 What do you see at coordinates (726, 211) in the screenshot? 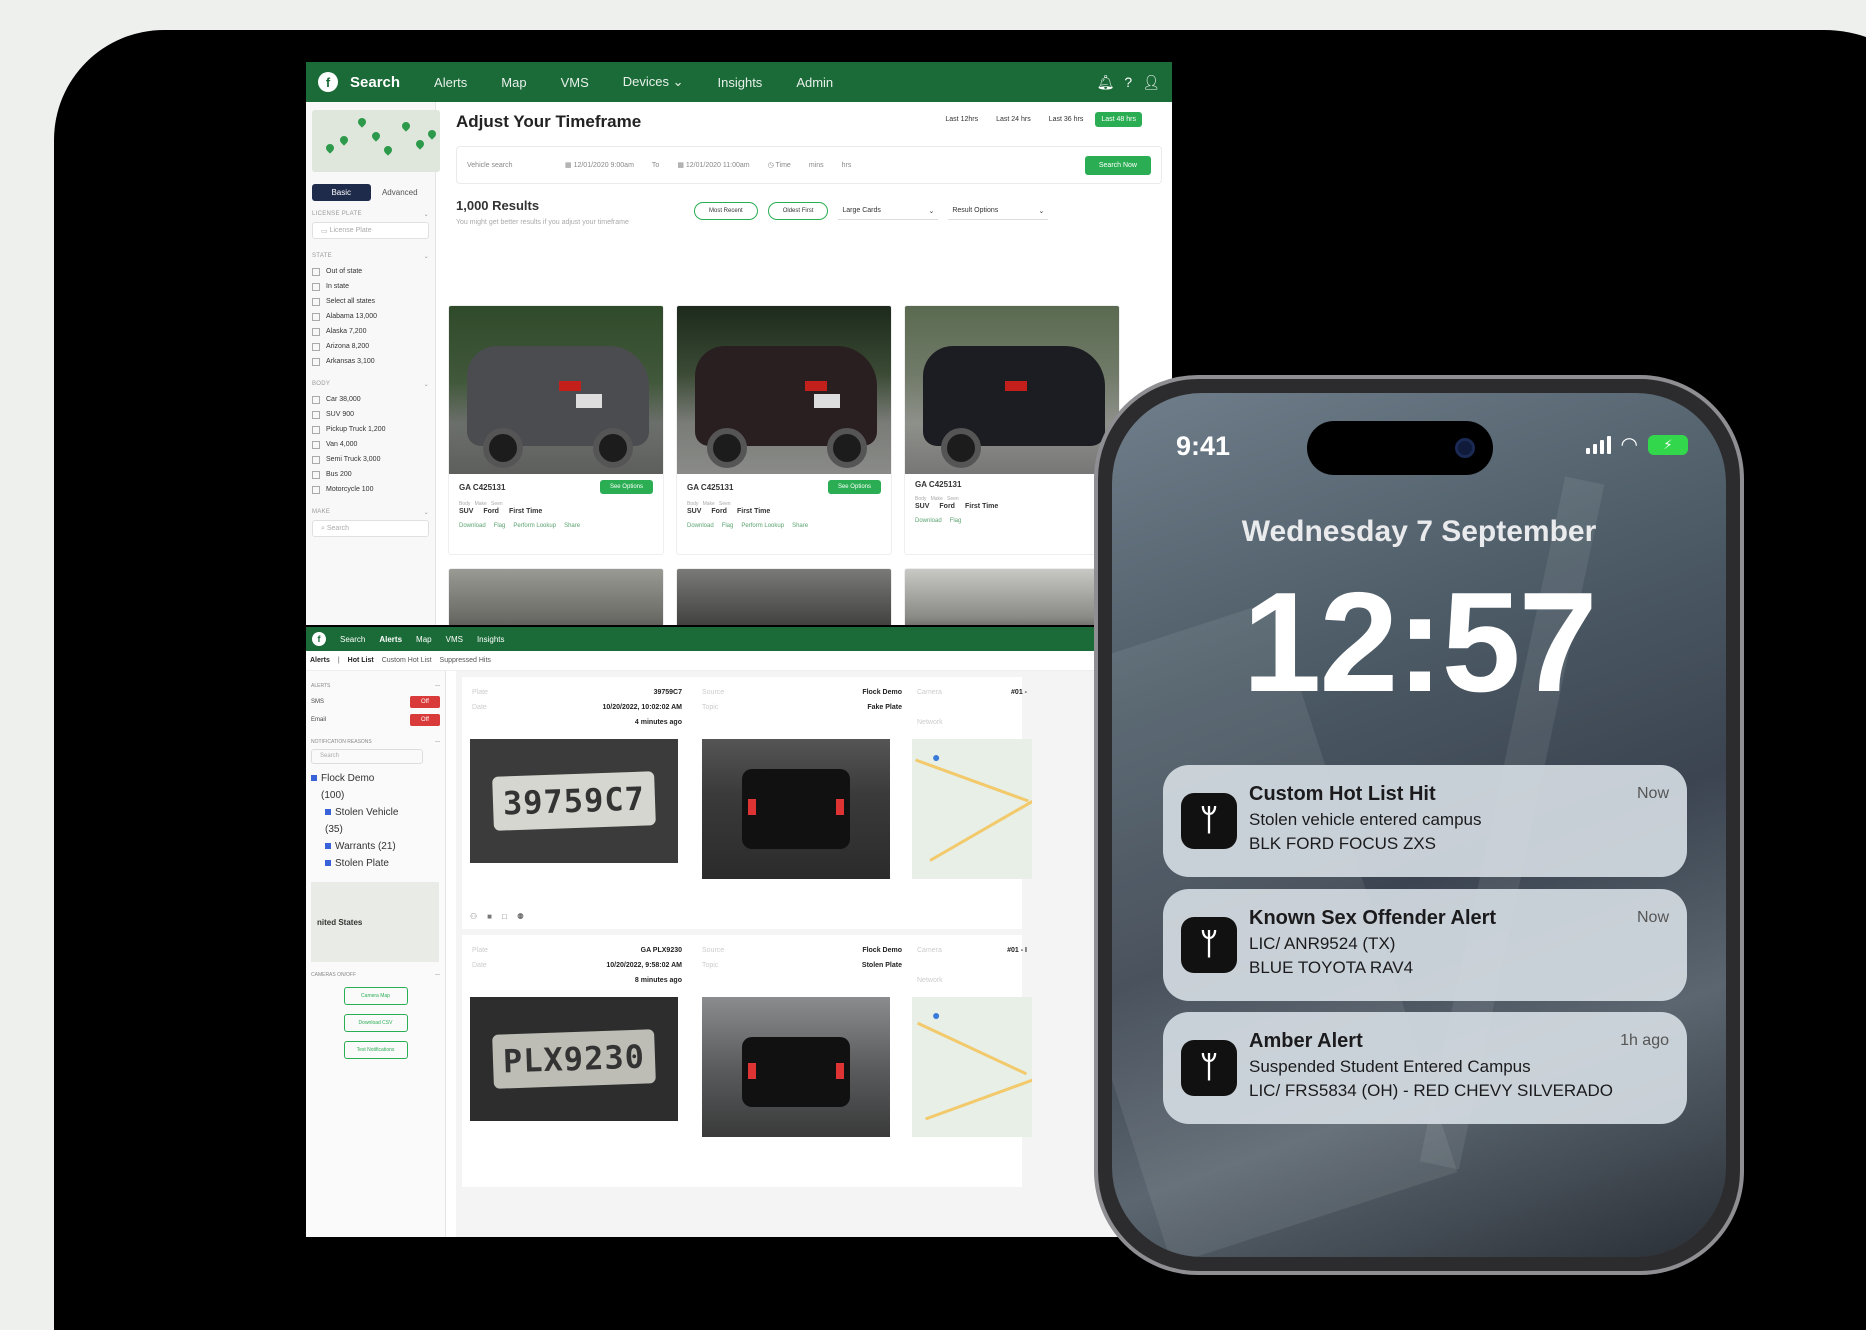
I see `most-recent-button: Most Recent` at bounding box center [726, 211].